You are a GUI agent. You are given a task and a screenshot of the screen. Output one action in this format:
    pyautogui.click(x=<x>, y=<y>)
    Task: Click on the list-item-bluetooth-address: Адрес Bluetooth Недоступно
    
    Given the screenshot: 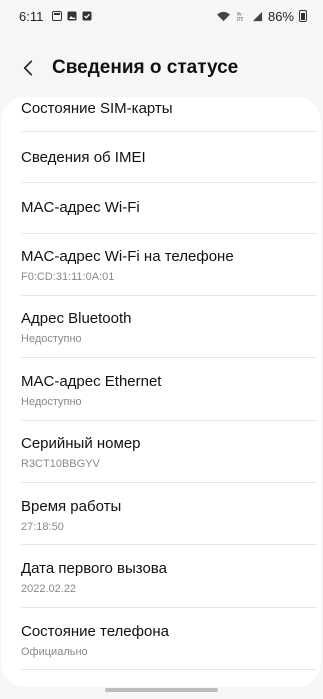 What is the action you would take?
    pyautogui.click(x=161, y=328)
    